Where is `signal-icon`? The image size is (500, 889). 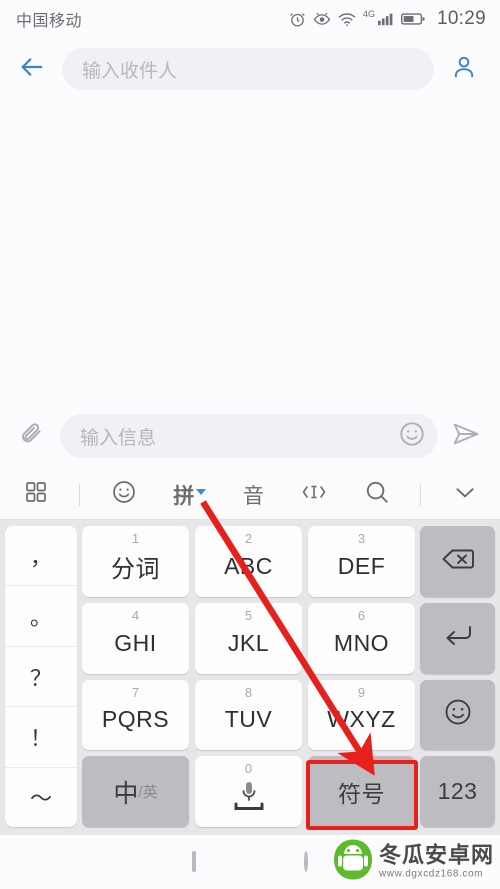
signal-icon is located at coordinates (385, 19).